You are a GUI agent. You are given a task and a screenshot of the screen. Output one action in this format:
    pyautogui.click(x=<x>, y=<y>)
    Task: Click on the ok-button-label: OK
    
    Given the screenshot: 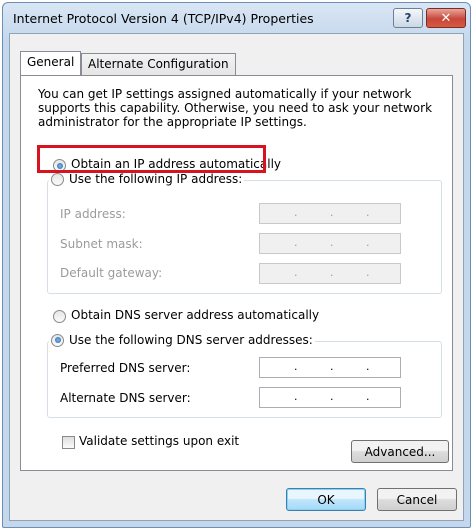 What is the action you would take?
    pyautogui.click(x=326, y=499)
    